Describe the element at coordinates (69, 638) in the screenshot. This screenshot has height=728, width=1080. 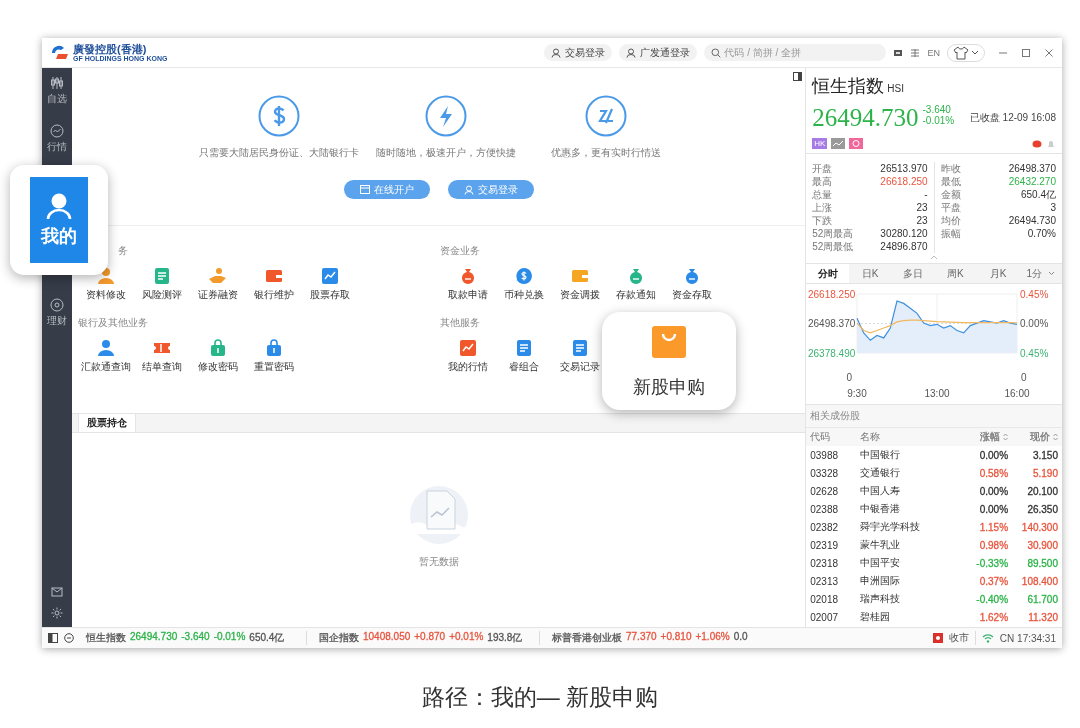
I see `chat-icon` at that location.